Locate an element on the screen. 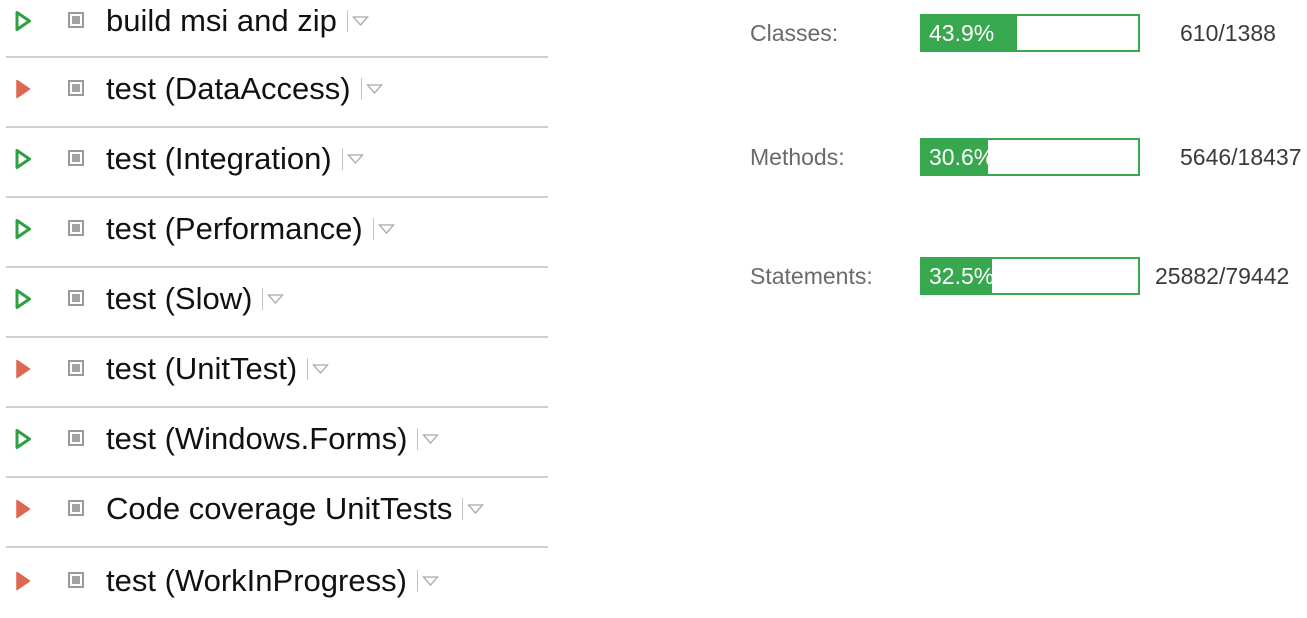 This screenshot has width=1307, height=618. coverage-ratio: 5646/18437 is located at coordinates (1241, 157).